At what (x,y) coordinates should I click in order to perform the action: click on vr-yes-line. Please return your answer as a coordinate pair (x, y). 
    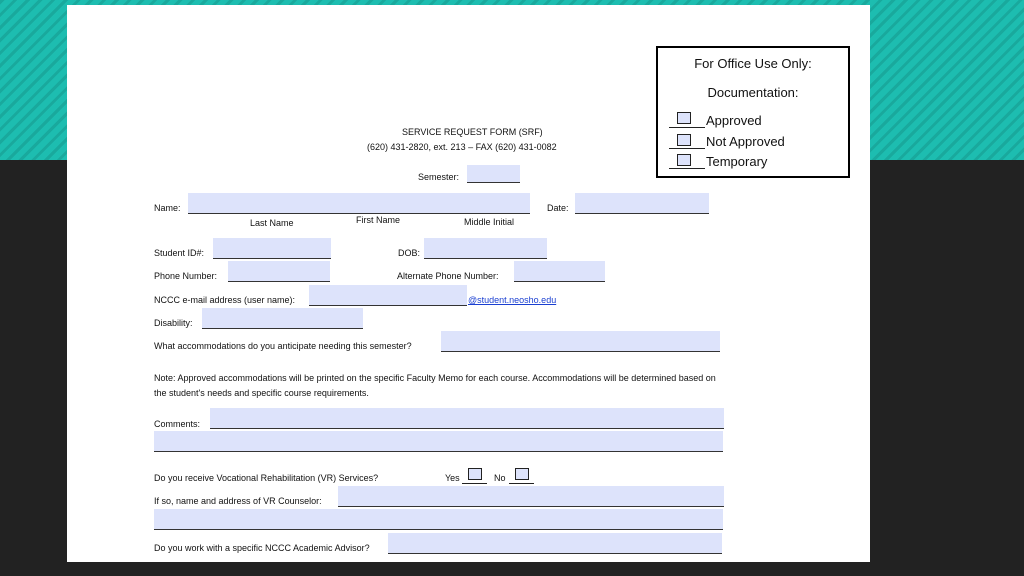
    Looking at the image, I should click on (474, 483).